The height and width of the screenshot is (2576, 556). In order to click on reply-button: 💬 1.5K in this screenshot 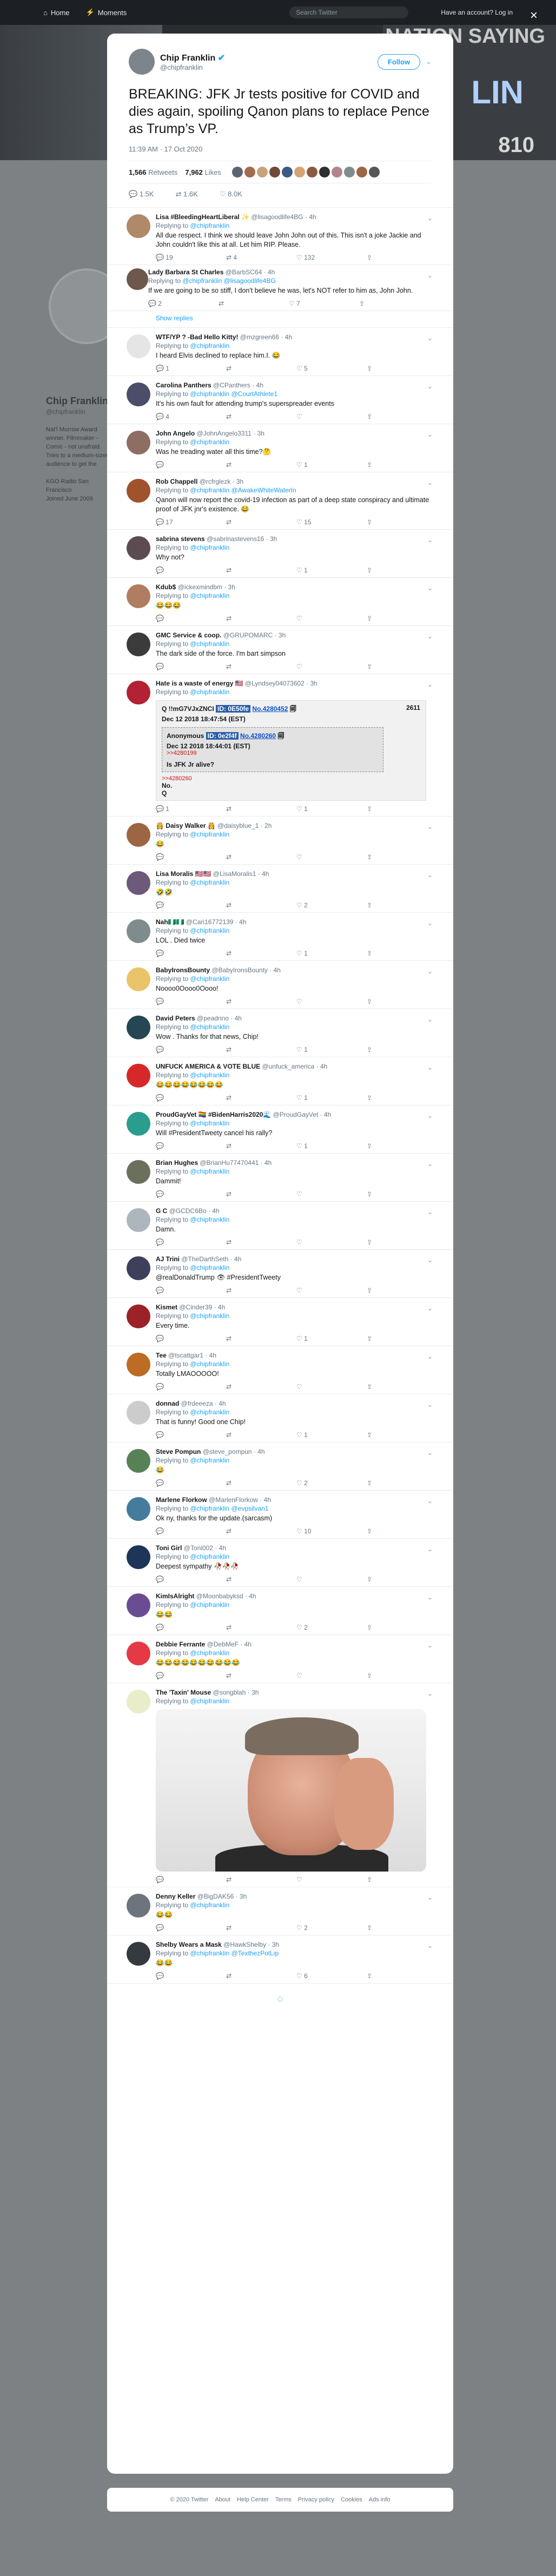, I will do `click(141, 194)`.